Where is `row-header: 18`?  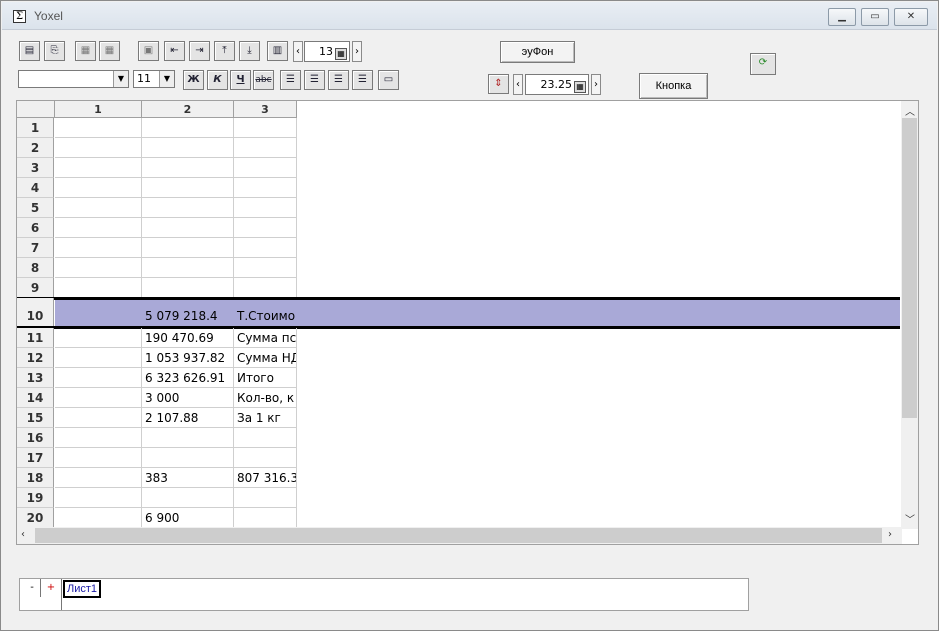
row-header: 18 is located at coordinates (35, 478).